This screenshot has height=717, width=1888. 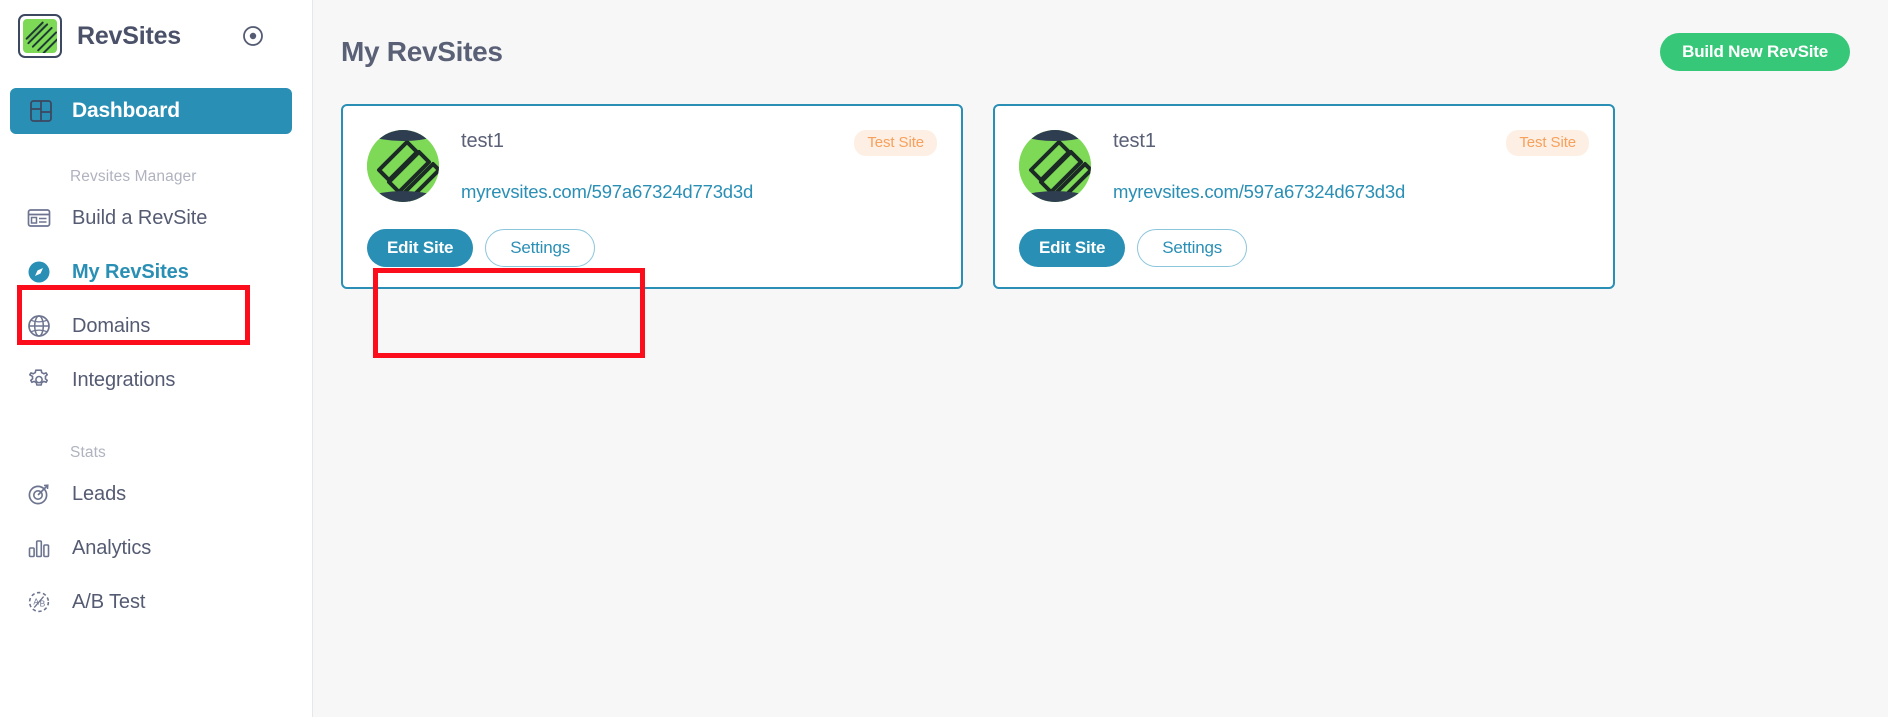 What do you see at coordinates (156, 326) in the screenshot?
I see `sidebar-item-domains: Domains` at bounding box center [156, 326].